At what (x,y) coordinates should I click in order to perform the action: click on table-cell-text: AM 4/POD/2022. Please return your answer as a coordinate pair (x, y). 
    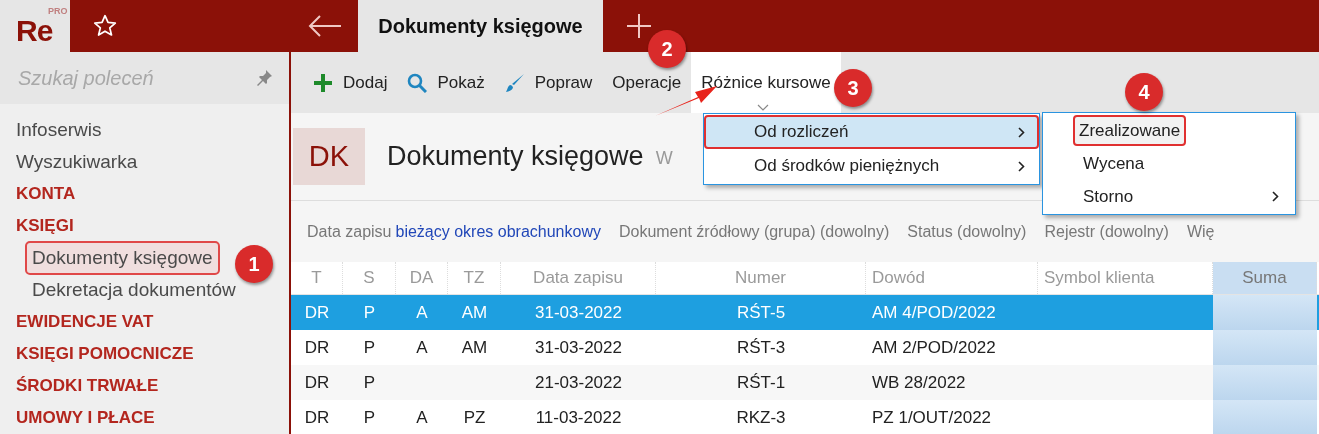
    Looking at the image, I should click on (934, 312).